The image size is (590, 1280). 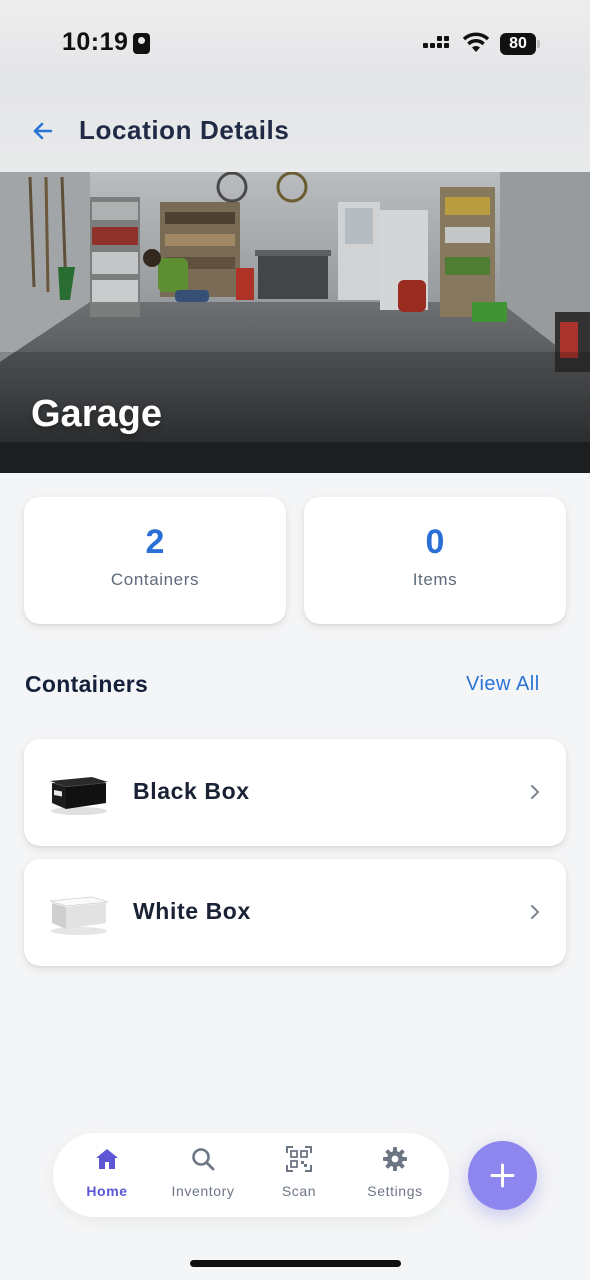 I want to click on top-bar: 10:19 80 Location Details, so click(x=295, y=86).